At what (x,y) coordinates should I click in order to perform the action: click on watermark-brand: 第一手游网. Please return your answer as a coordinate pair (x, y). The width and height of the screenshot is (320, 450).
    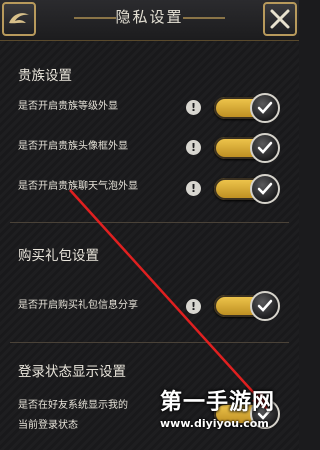
    Looking at the image, I should click on (218, 402).